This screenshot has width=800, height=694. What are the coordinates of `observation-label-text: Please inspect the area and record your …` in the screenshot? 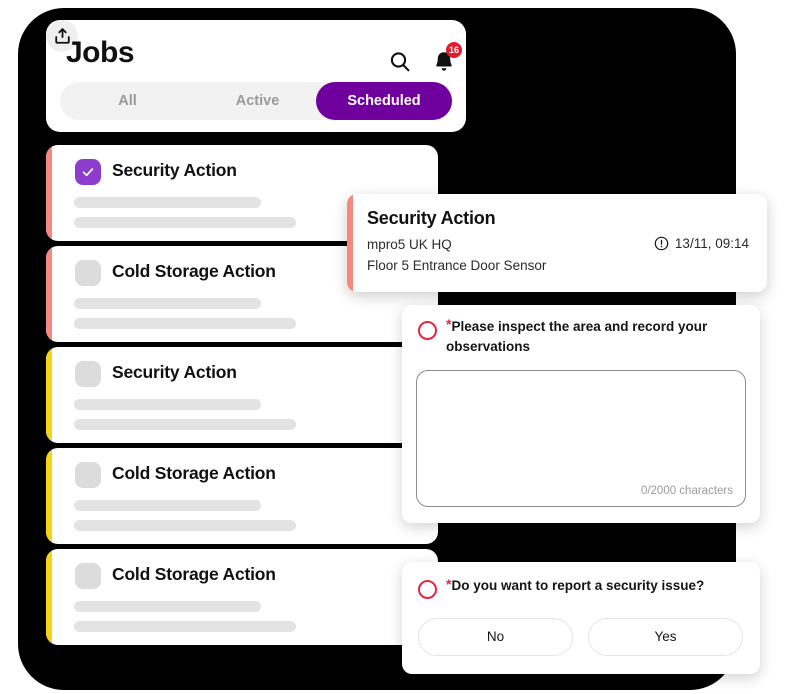 It's located at (577, 336).